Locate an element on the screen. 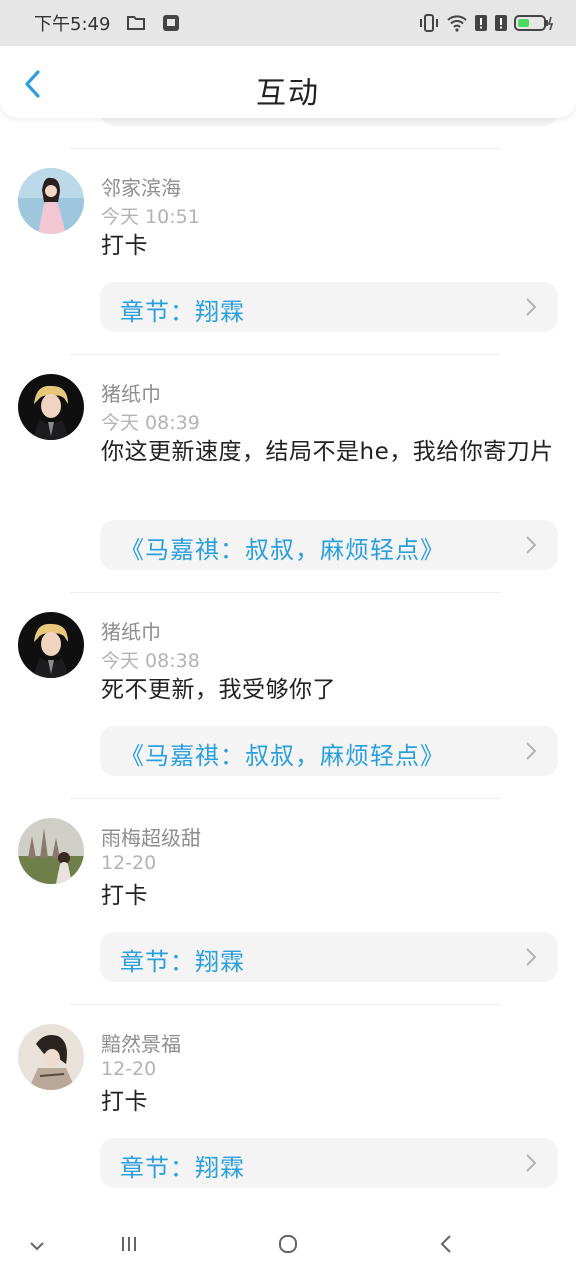 The image size is (576, 1280). folder-icon is located at coordinates (136, 23).